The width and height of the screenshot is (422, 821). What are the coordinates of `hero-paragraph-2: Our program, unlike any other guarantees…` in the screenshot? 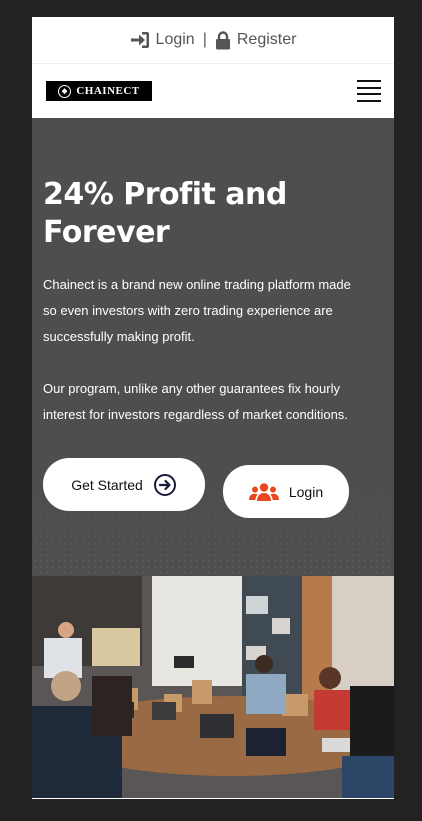 It's located at (195, 401).